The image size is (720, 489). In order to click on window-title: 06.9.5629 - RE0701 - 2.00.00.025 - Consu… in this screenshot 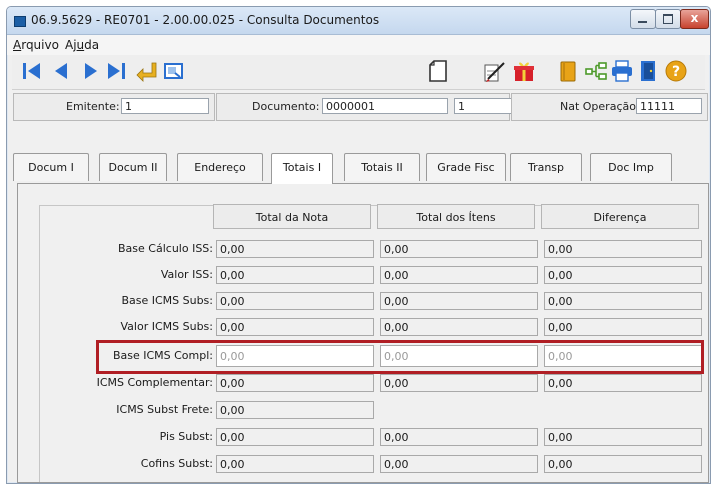, I will do `click(205, 20)`.